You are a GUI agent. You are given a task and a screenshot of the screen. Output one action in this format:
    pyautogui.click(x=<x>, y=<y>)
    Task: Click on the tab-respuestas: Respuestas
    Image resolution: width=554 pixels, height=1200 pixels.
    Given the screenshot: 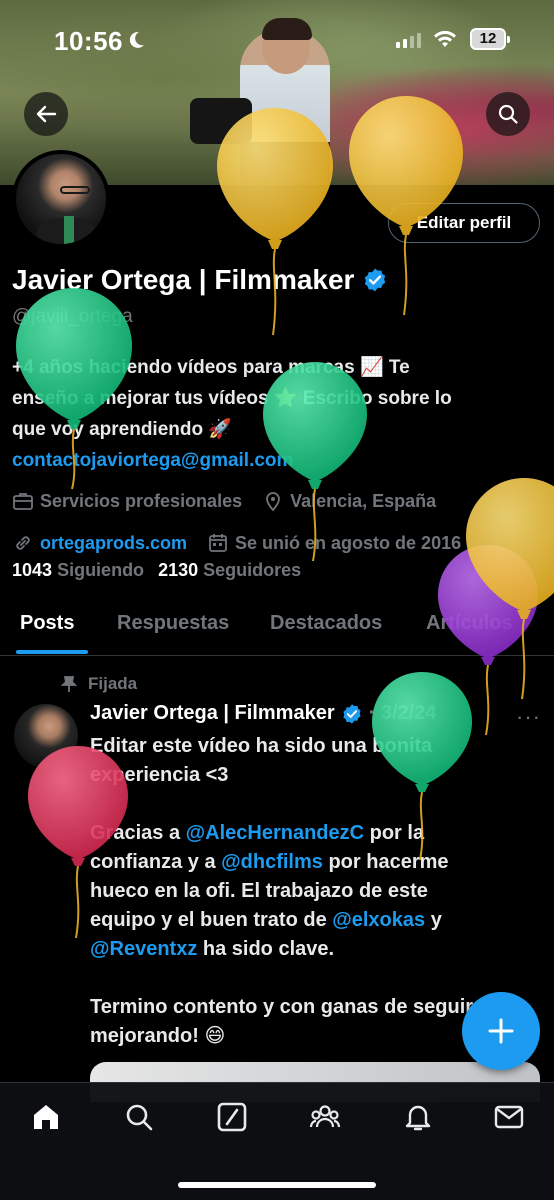 What is the action you would take?
    pyautogui.click(x=173, y=623)
    